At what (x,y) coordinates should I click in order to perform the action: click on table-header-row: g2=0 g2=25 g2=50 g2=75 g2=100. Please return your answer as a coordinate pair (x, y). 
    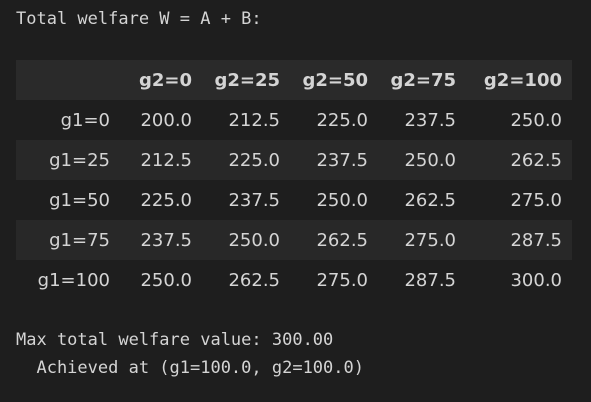
    Looking at the image, I should click on (294, 80).